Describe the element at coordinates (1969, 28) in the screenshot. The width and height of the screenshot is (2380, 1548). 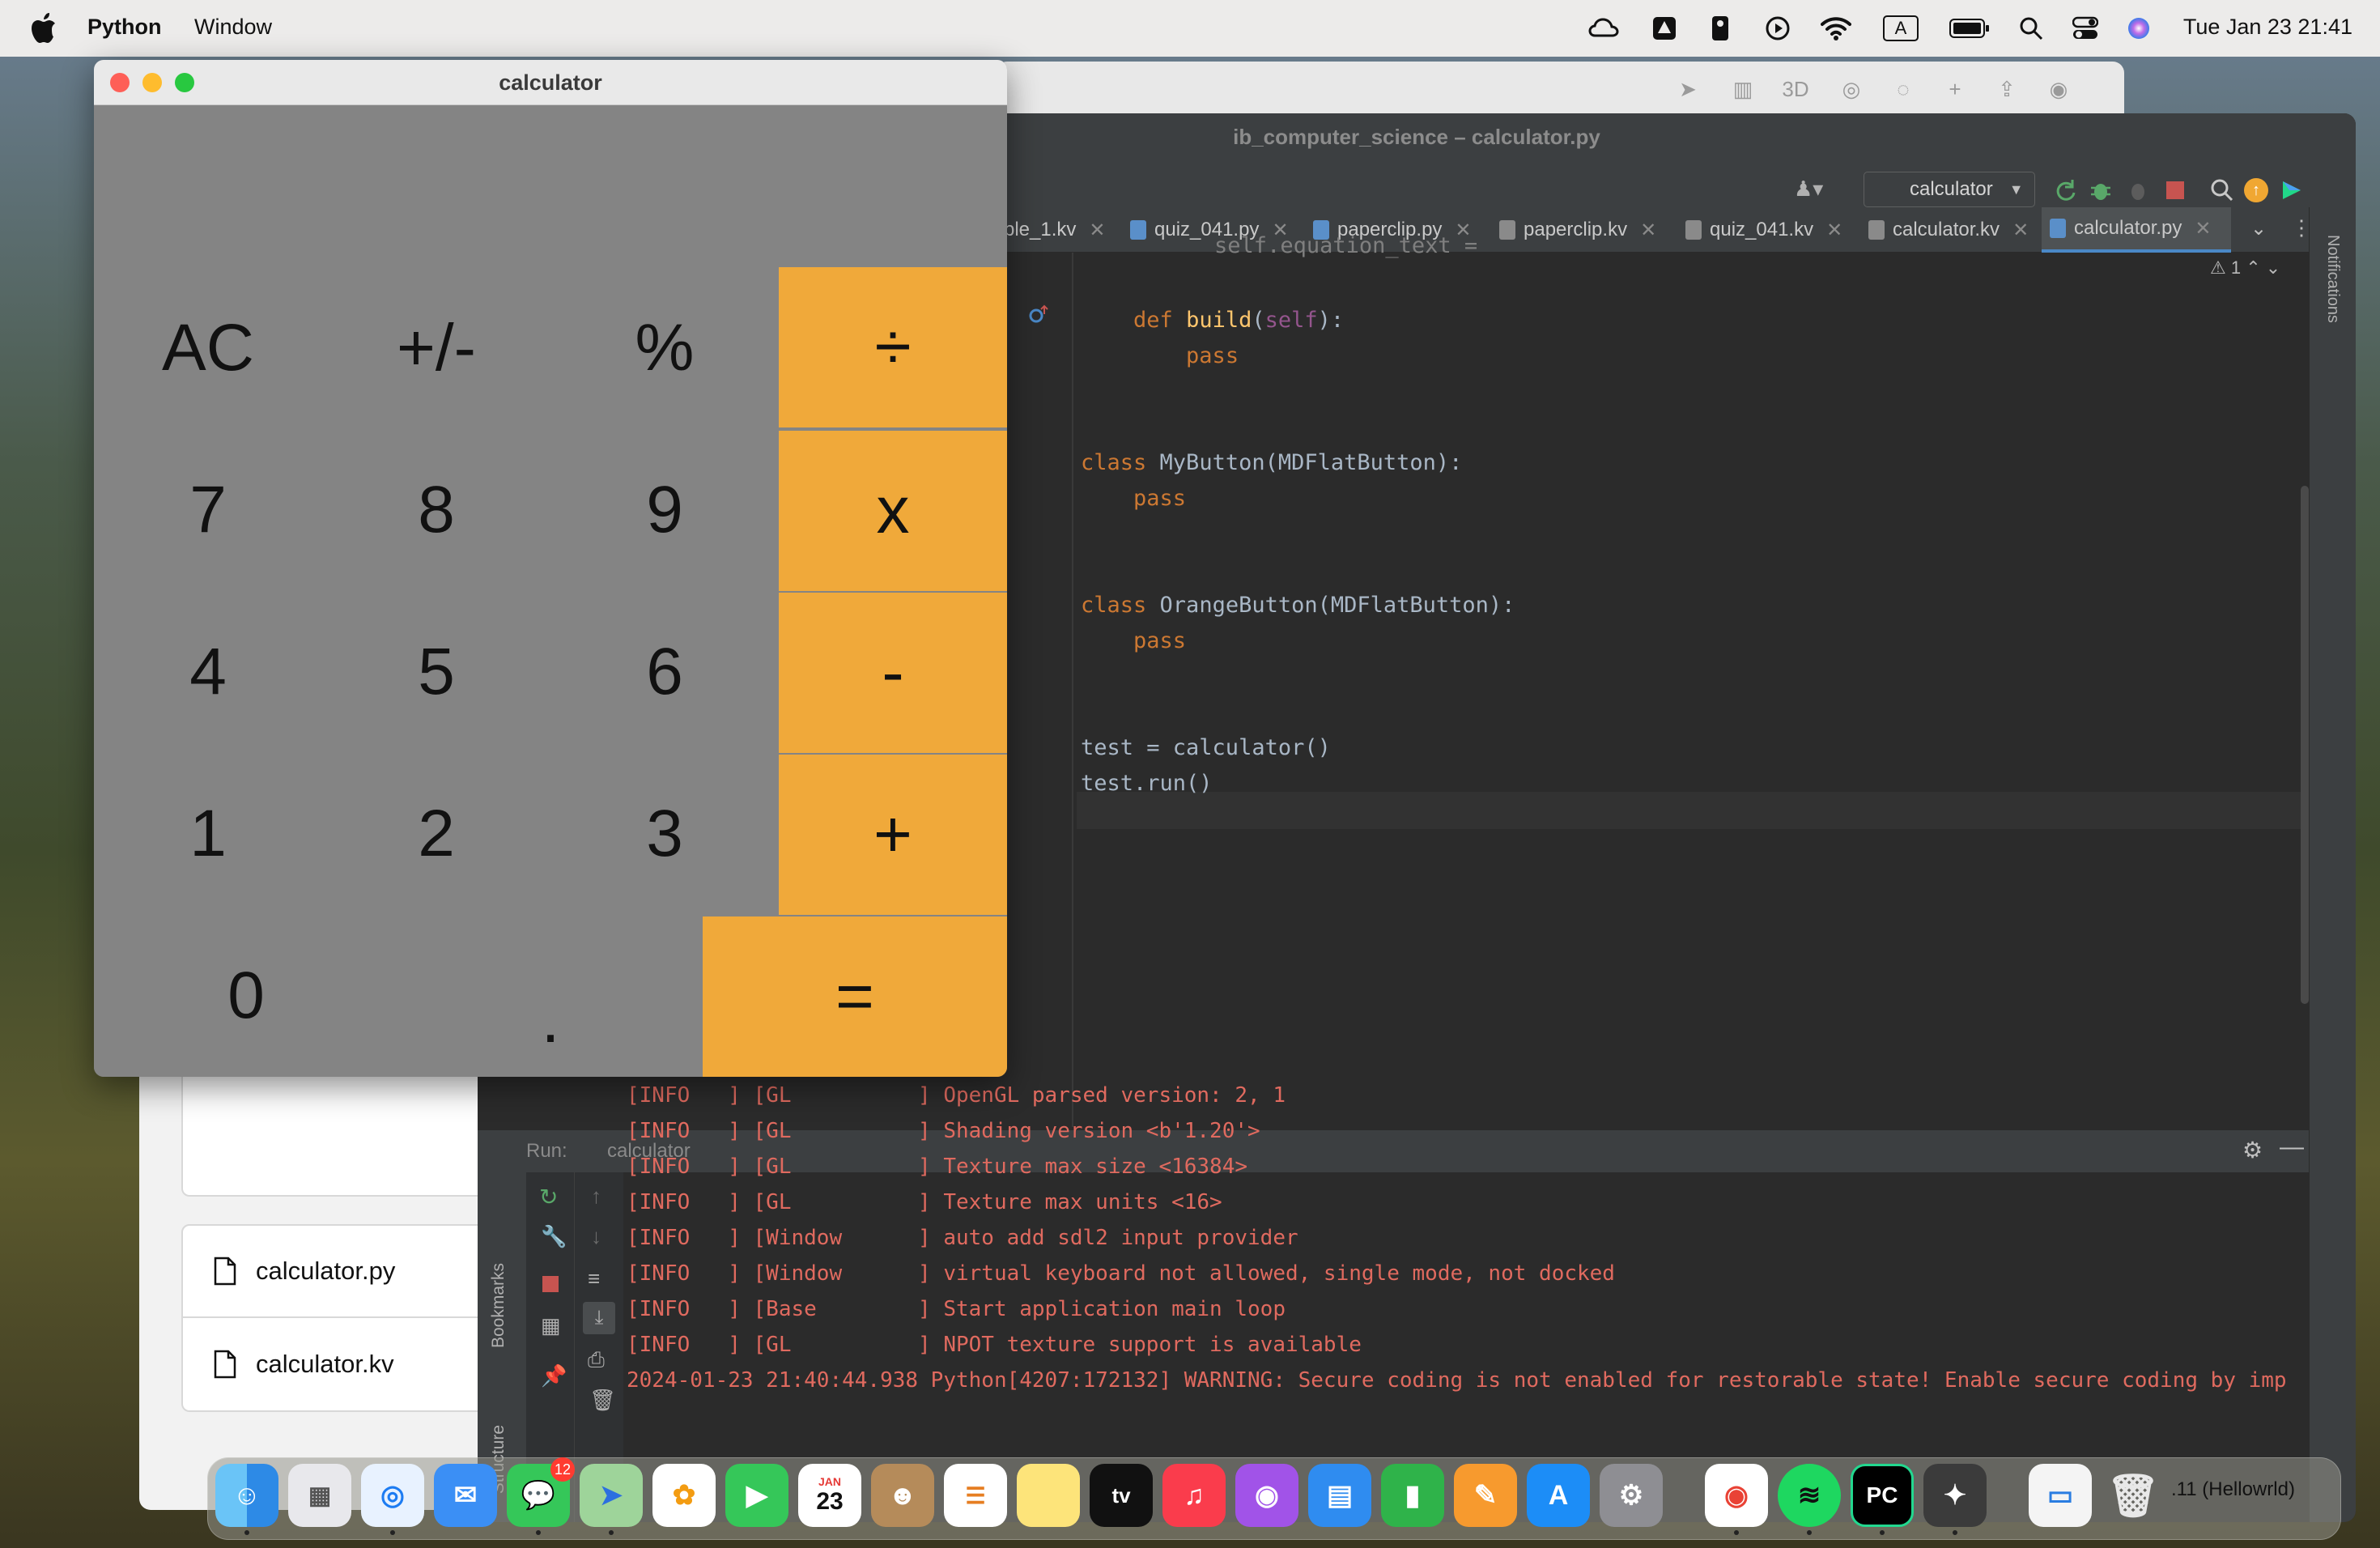
I see `battery-icon` at that location.